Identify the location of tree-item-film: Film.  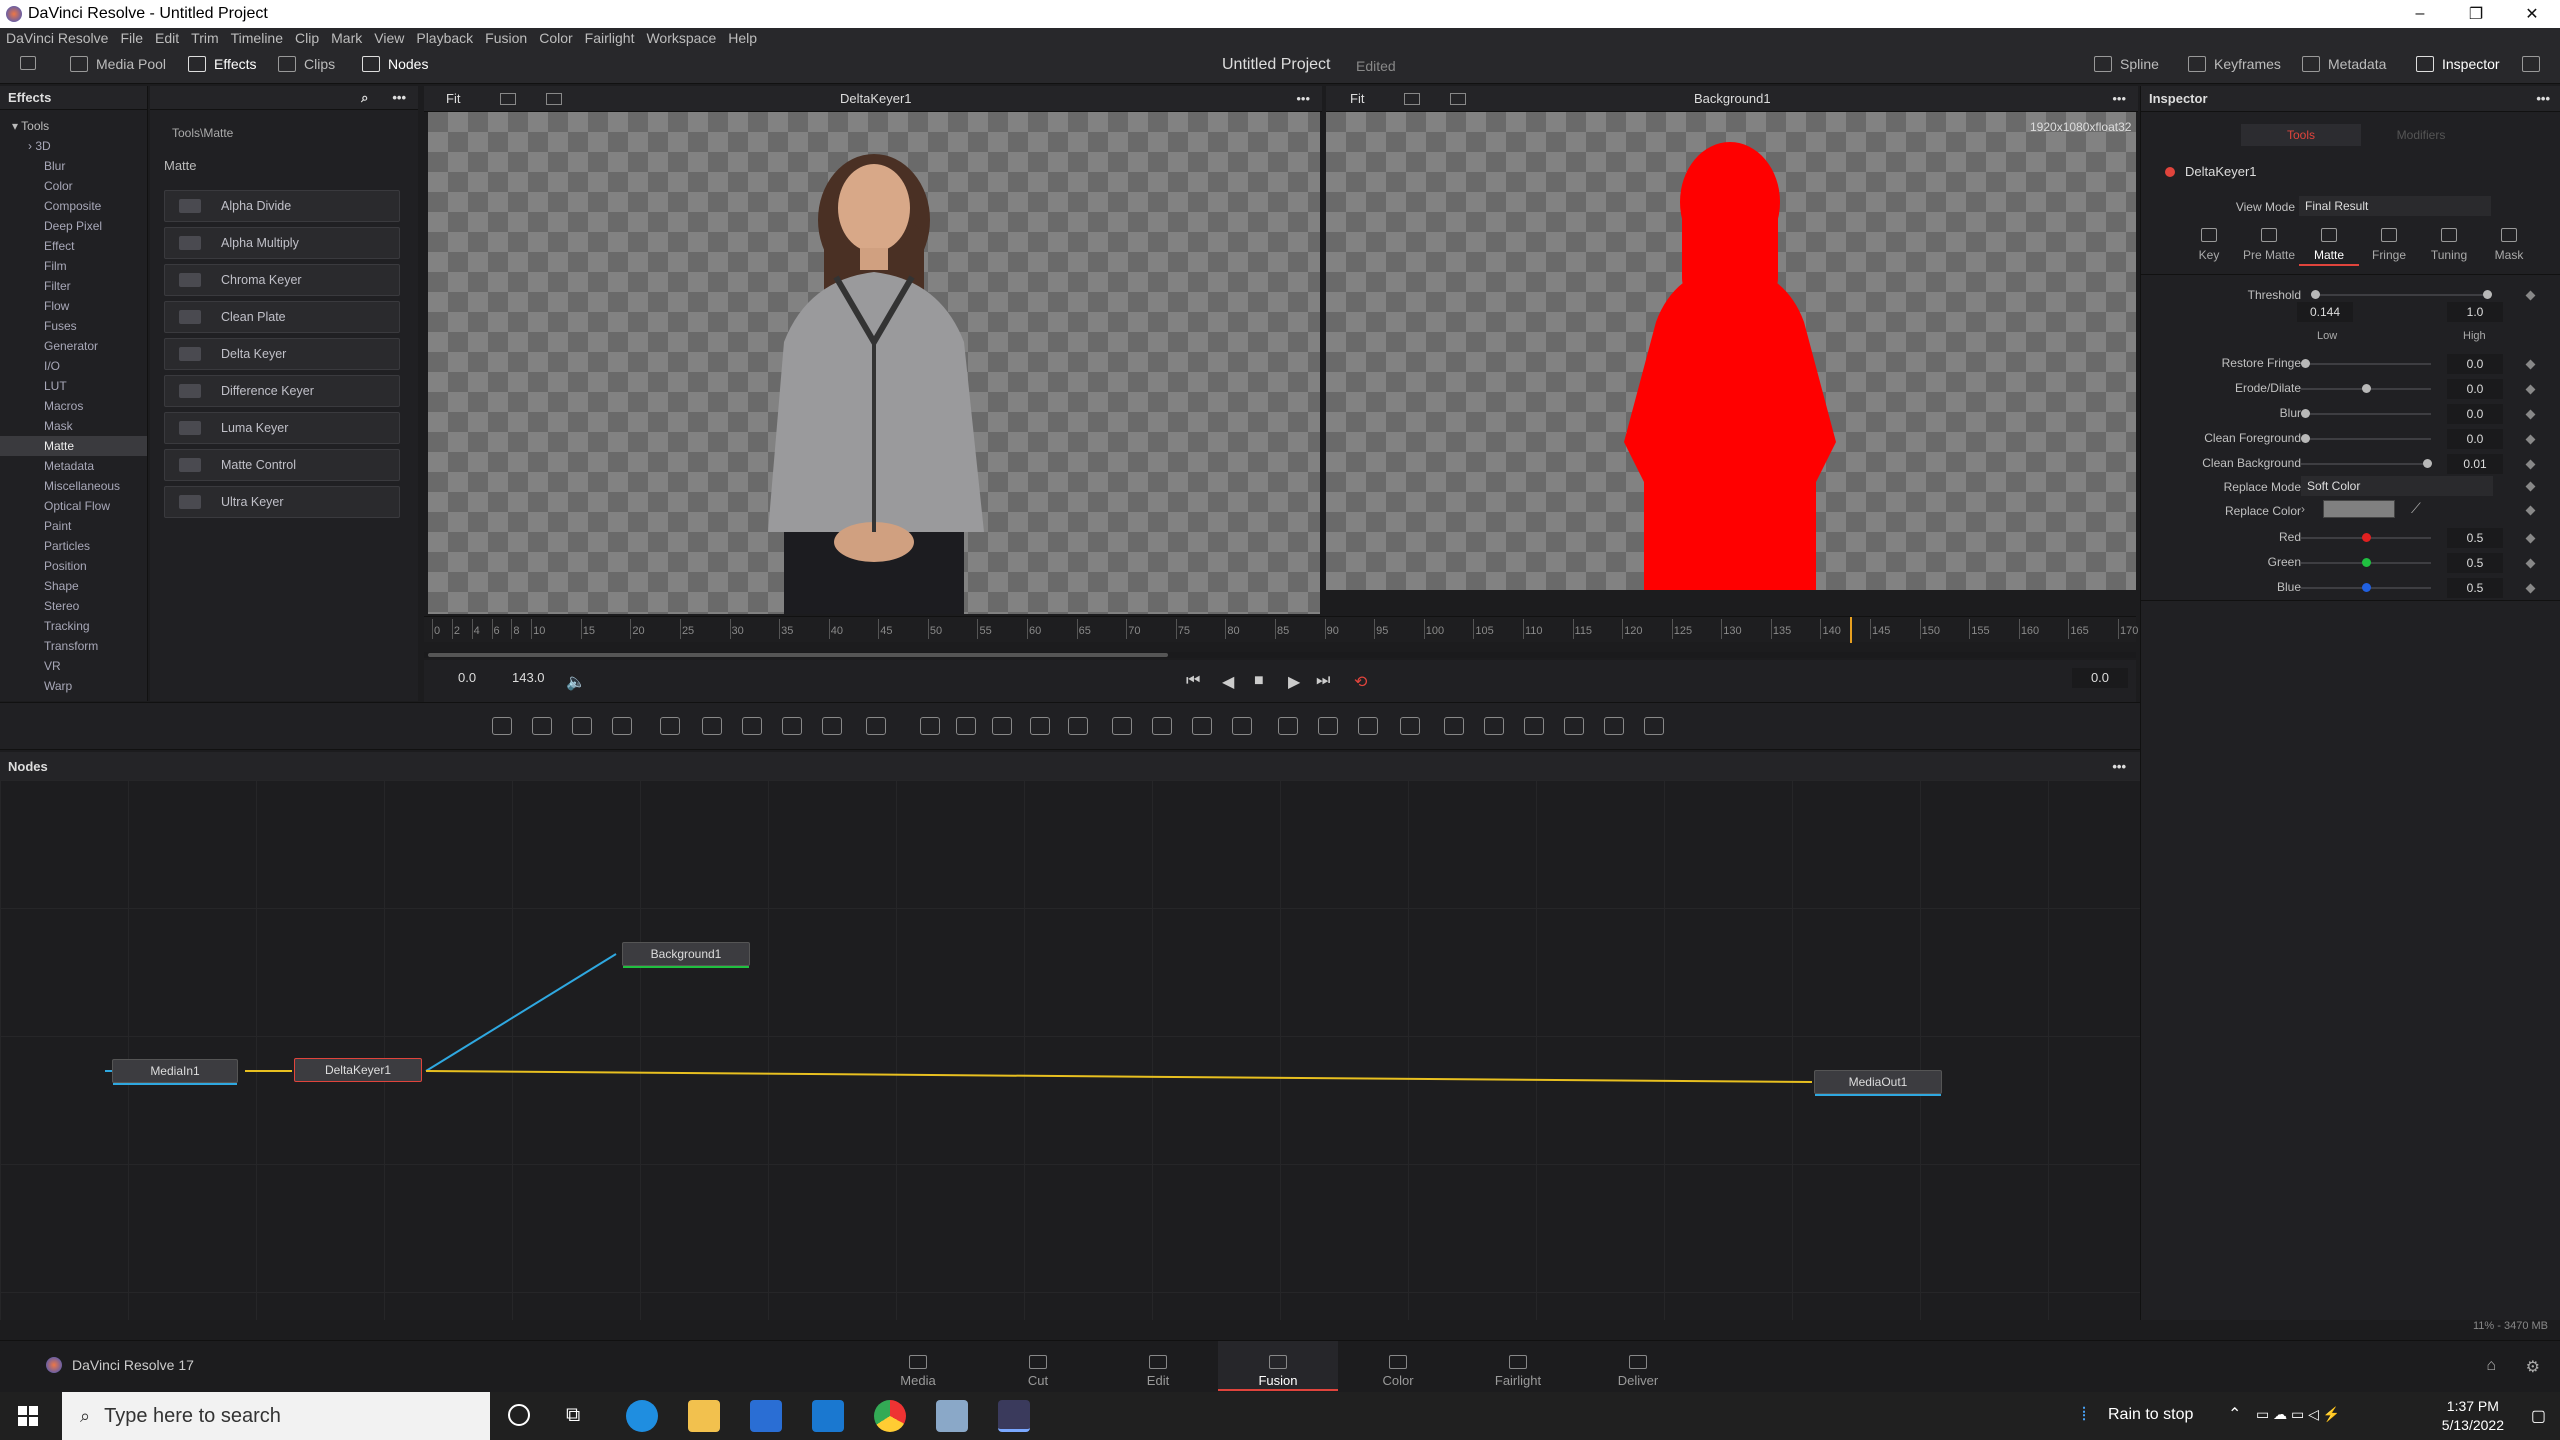
(73, 266).